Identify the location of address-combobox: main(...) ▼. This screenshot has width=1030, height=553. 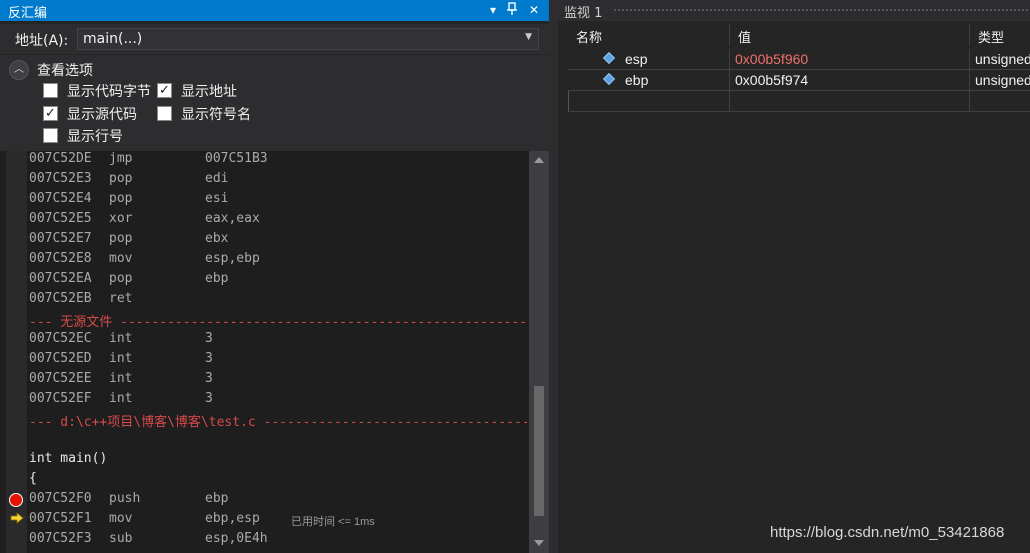
(308, 39).